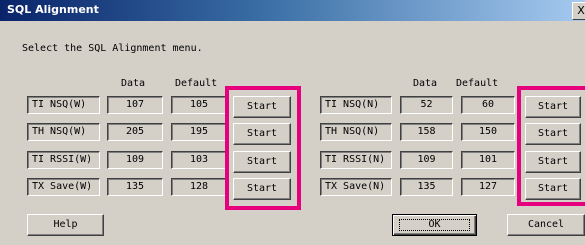 The image size is (585, 245). What do you see at coordinates (112, 48) in the screenshot?
I see `instruction-text: Select the SQL Alignment menu.` at bounding box center [112, 48].